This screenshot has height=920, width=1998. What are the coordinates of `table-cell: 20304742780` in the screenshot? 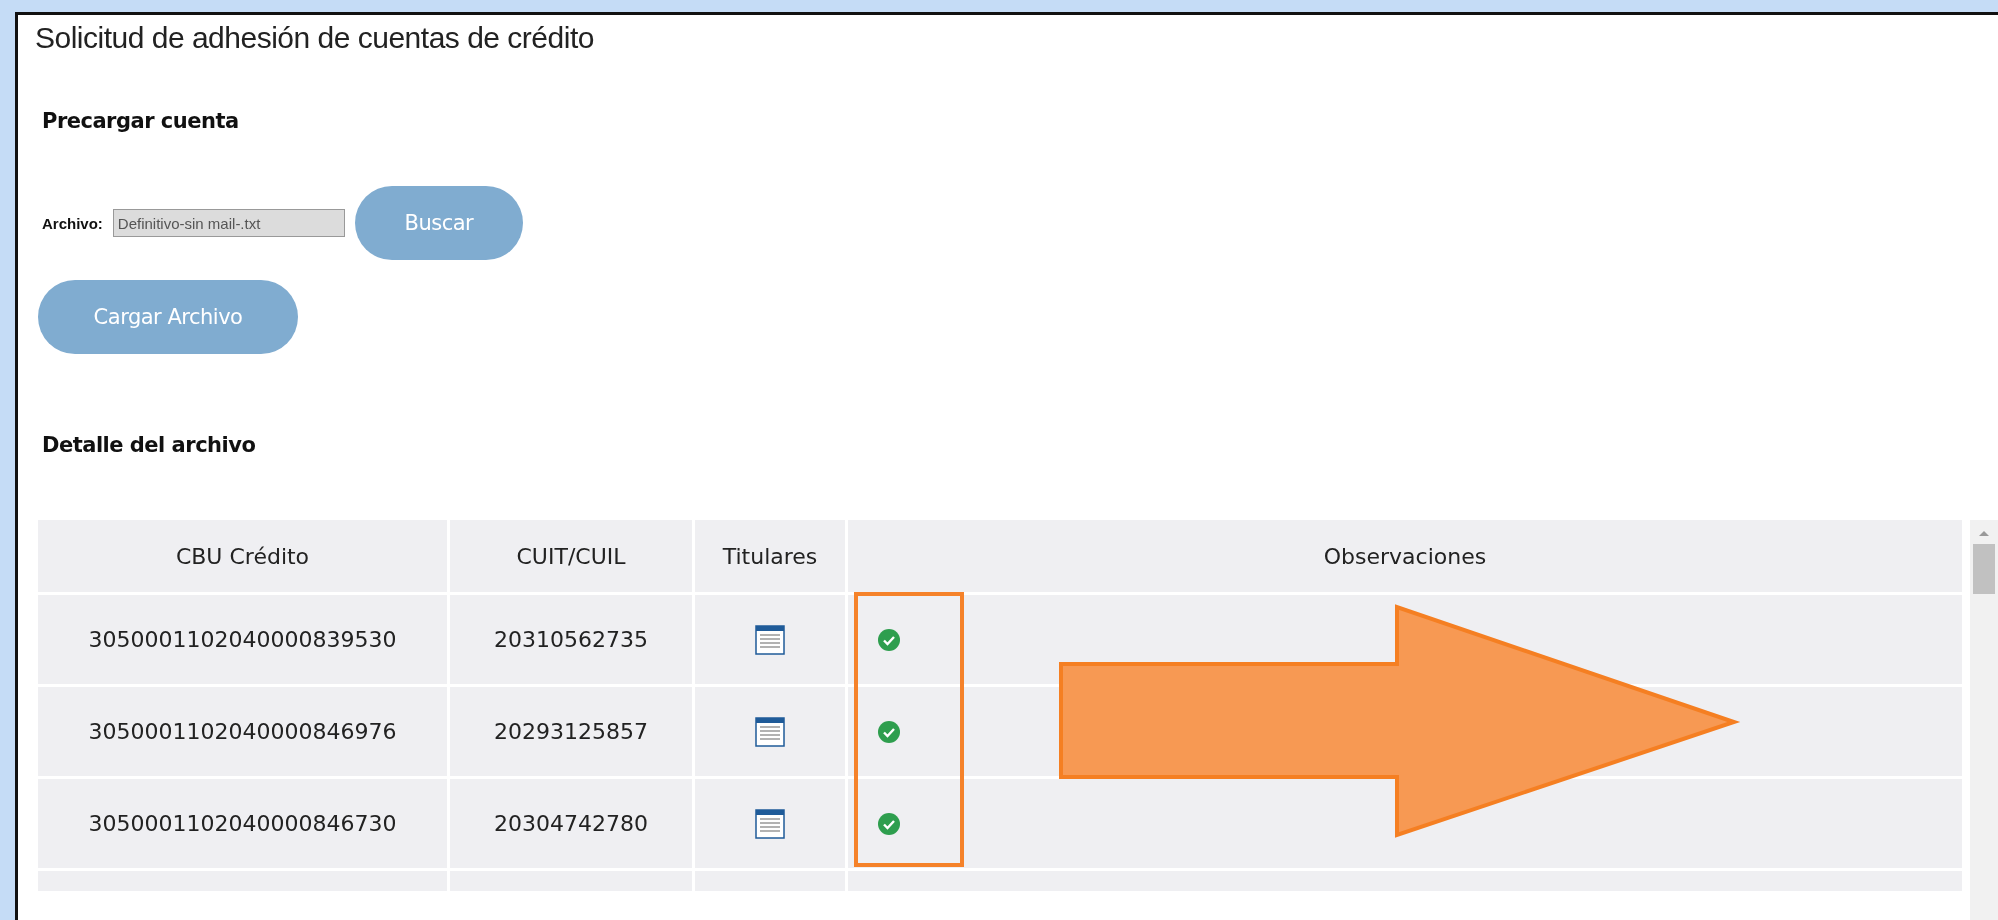 It's located at (571, 823).